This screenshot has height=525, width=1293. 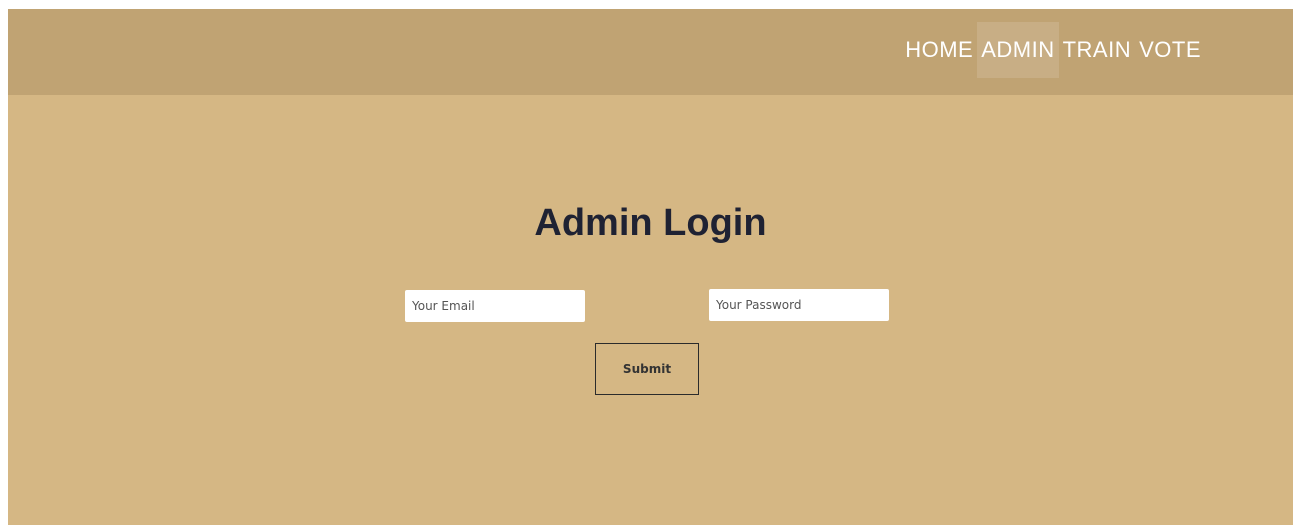 I want to click on nav-menu: HOME ADMIN TRAIN VOTE, so click(x=1053, y=50).